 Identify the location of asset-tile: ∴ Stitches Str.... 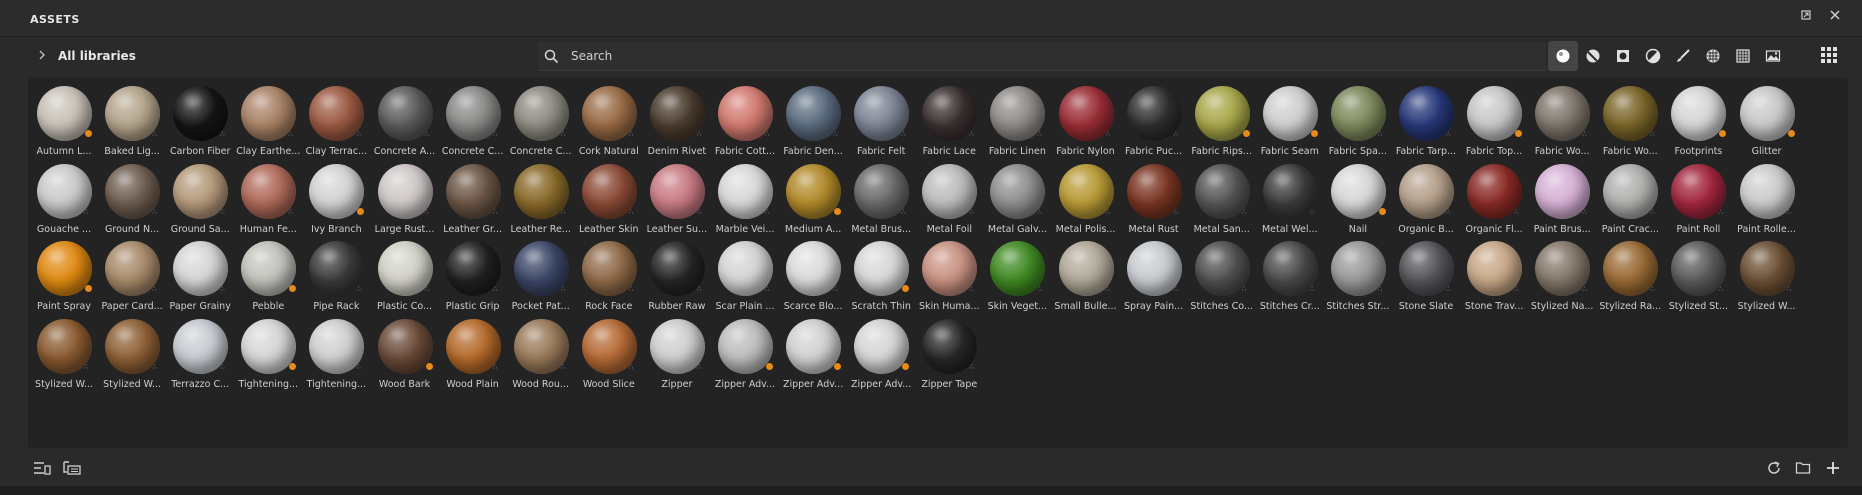
(1357, 274).